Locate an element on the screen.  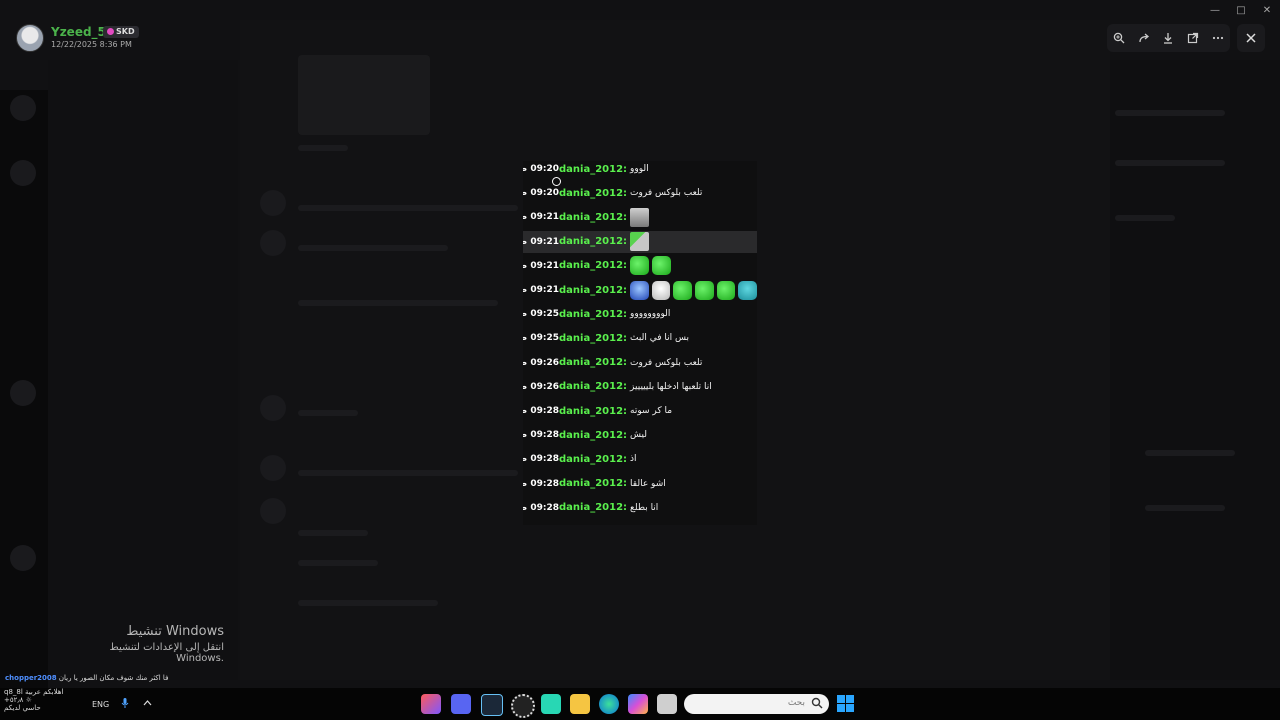
discord-icon is located at coordinates (461, 704).